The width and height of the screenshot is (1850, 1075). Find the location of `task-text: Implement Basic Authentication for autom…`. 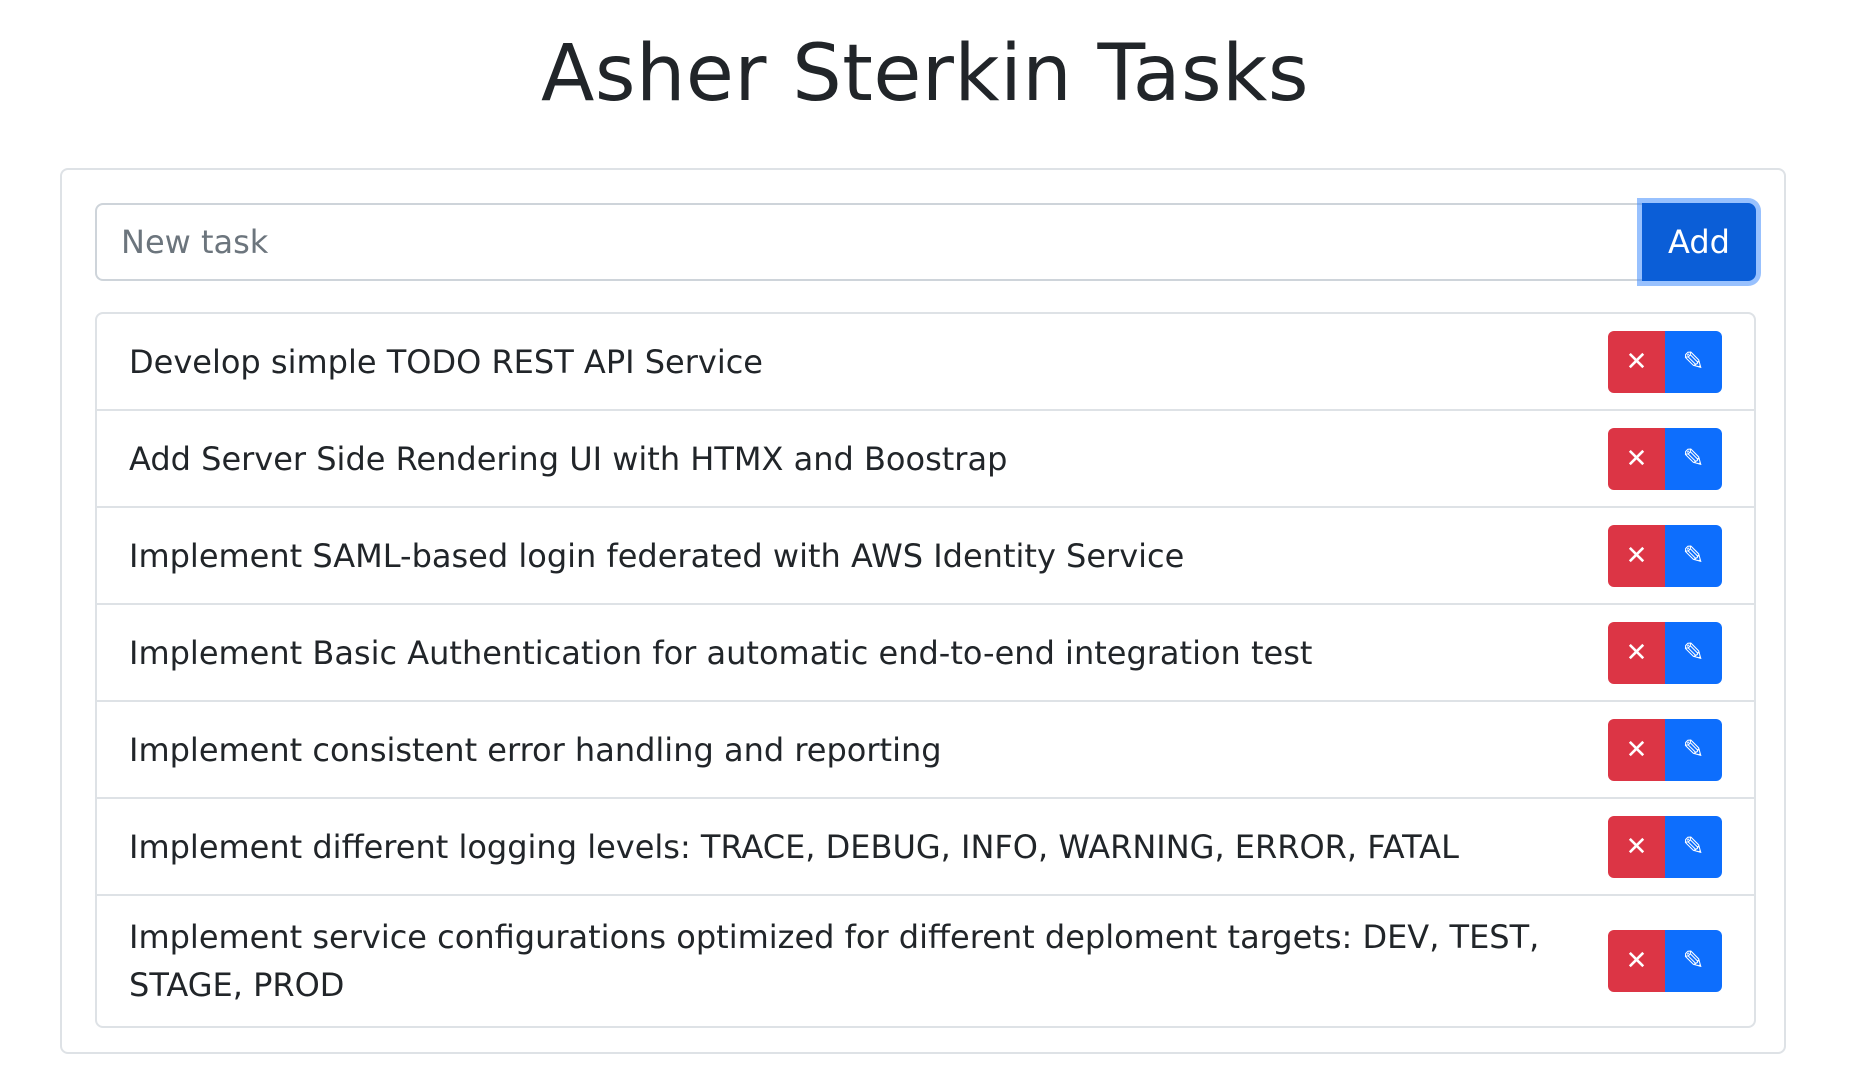

task-text: Implement Basic Authentication for autom… is located at coordinates (721, 652).